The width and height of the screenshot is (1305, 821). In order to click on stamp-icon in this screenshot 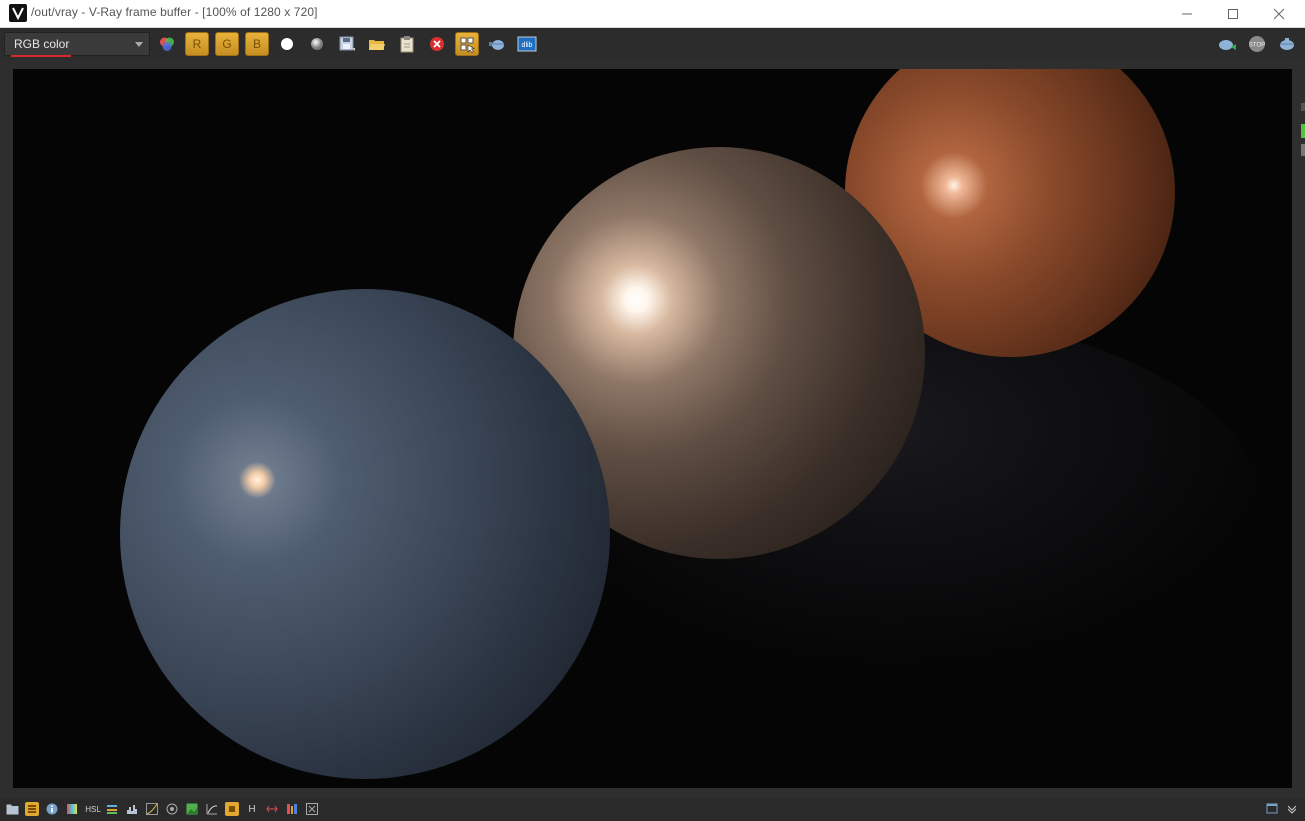, I will do `click(232, 809)`.